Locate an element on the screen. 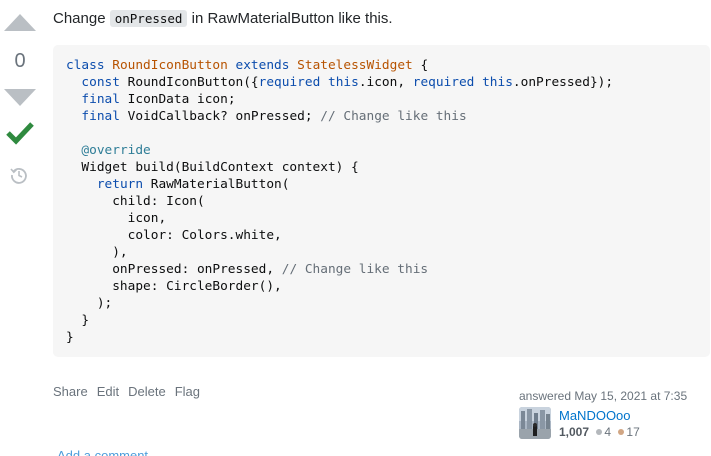 The image size is (711, 456). reputation-score: 1,007 is located at coordinates (574, 432).